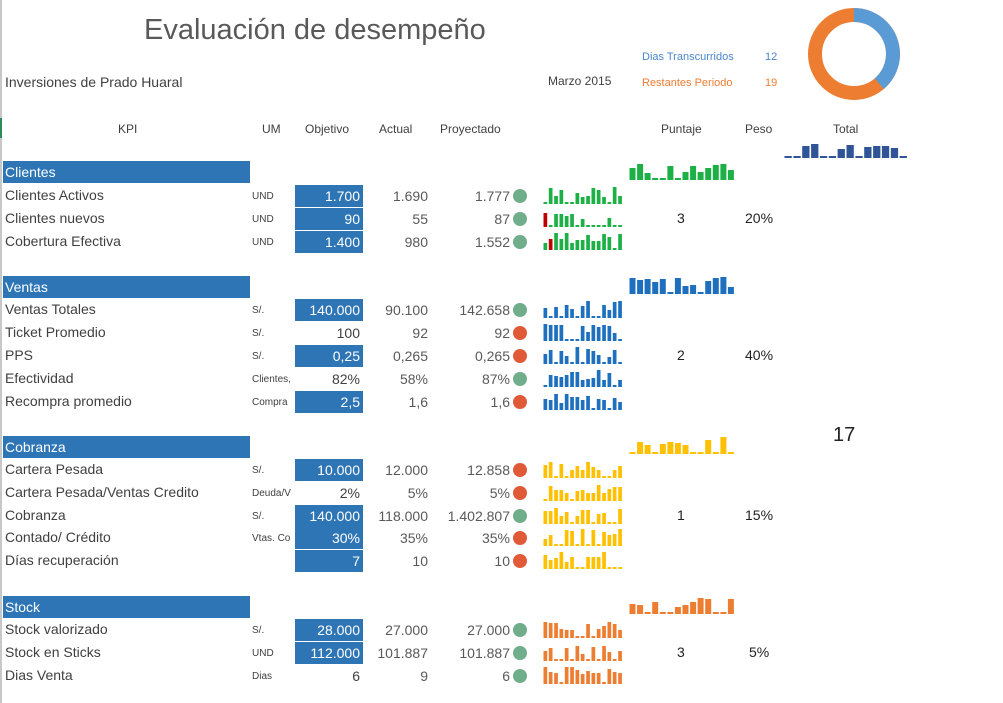  What do you see at coordinates (329, 630) in the screenshot?
I see `kpi-objective: 28.000` at bounding box center [329, 630].